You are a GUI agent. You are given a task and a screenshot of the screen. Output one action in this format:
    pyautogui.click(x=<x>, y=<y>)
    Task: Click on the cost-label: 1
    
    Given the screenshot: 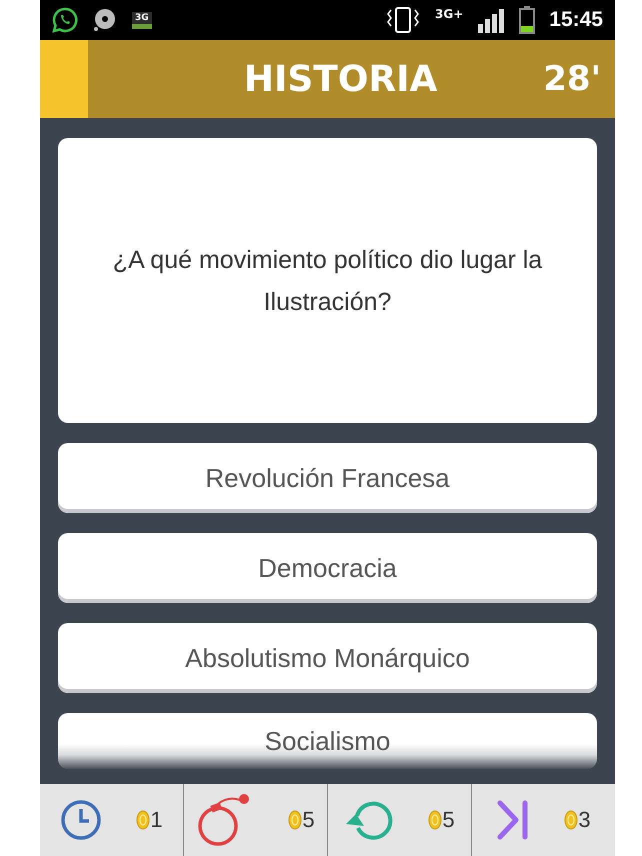 What is the action you would take?
    pyautogui.click(x=156, y=820)
    